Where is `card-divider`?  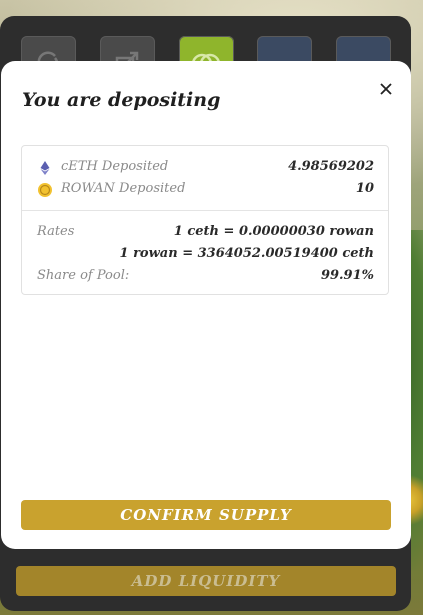
card-divider is located at coordinates (205, 210).